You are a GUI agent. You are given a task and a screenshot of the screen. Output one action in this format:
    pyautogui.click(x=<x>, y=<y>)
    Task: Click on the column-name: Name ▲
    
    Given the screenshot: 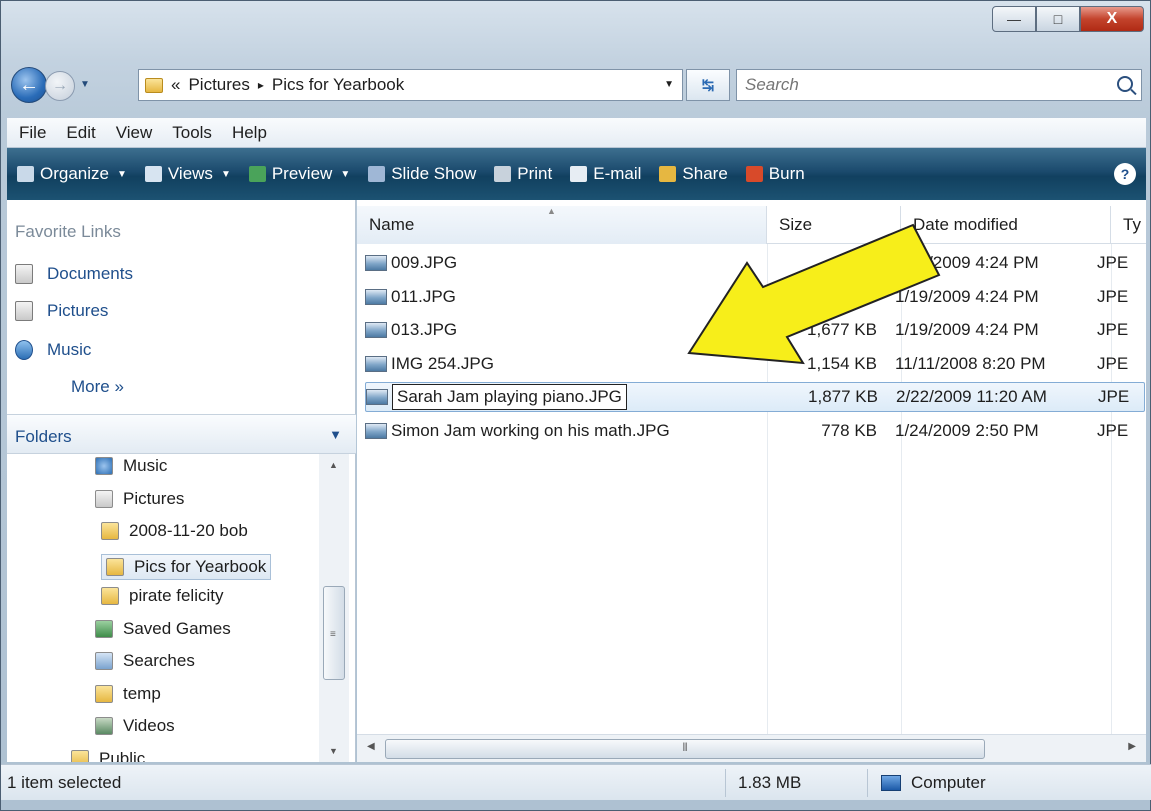 What is the action you would take?
    pyautogui.click(x=562, y=225)
    